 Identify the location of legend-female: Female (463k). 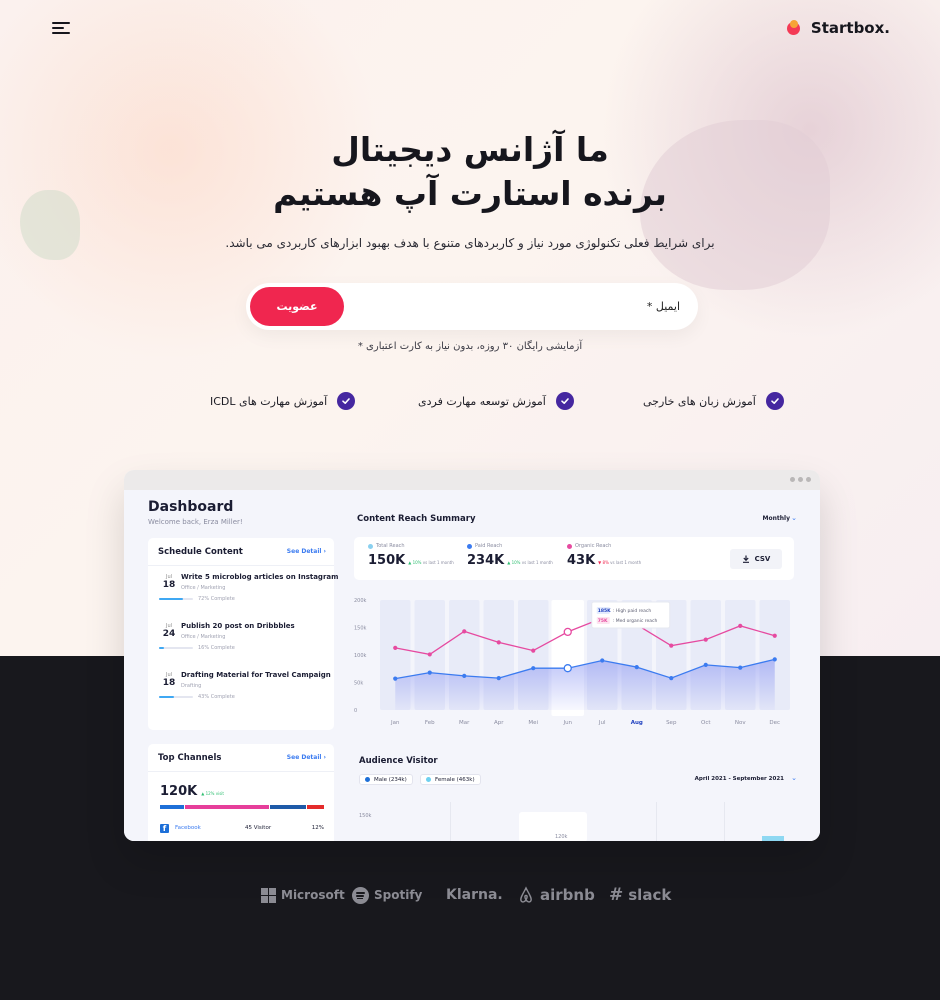
(450, 779).